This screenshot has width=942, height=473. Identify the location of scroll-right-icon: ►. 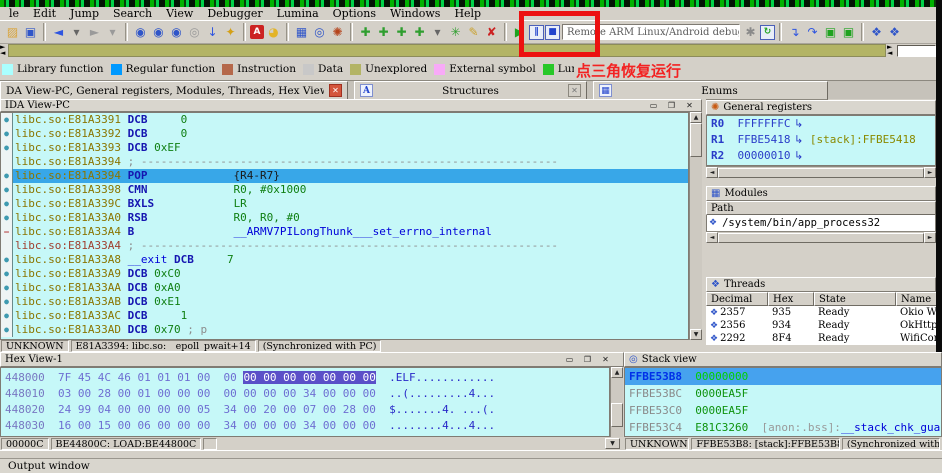
(930, 237).